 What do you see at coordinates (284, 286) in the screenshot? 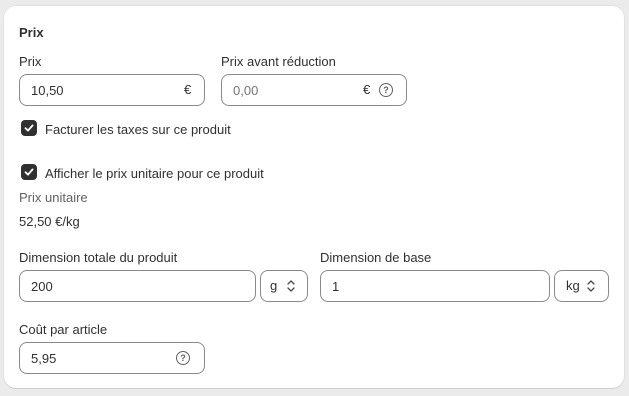
I see `total-dimension-unit-select: g` at bounding box center [284, 286].